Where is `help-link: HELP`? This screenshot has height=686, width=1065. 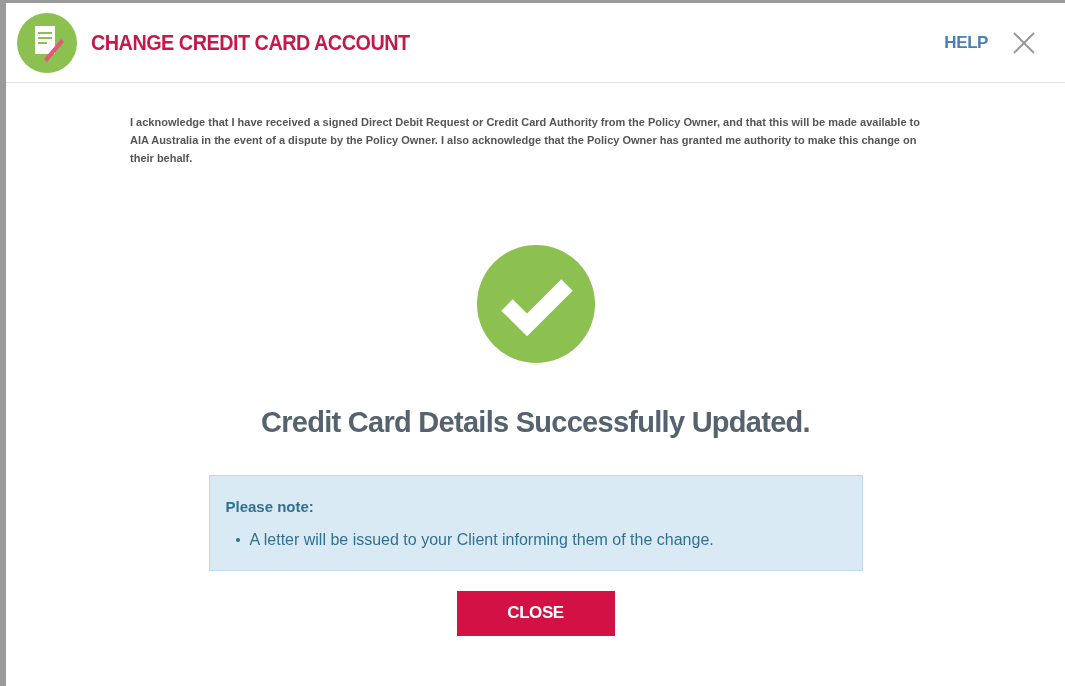
help-link: HELP is located at coordinates (966, 42).